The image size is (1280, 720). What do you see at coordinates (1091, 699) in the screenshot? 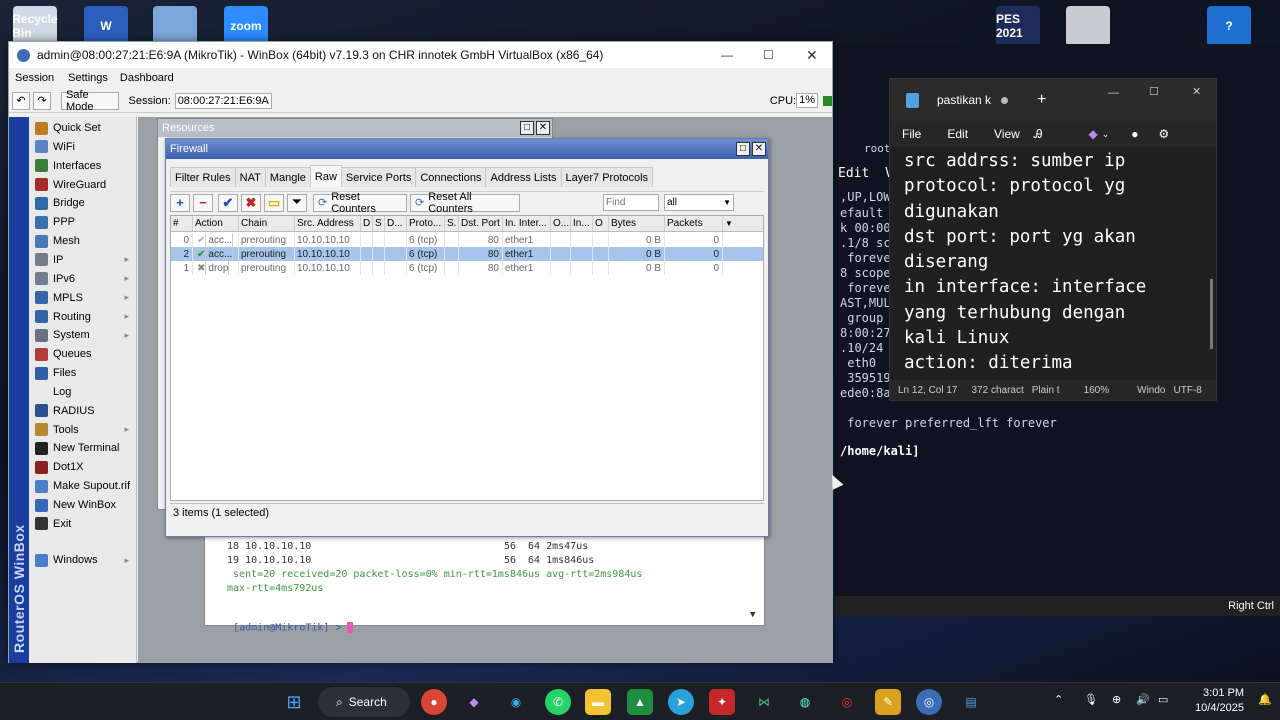
I see `mic-icon: 🎙` at bounding box center [1091, 699].